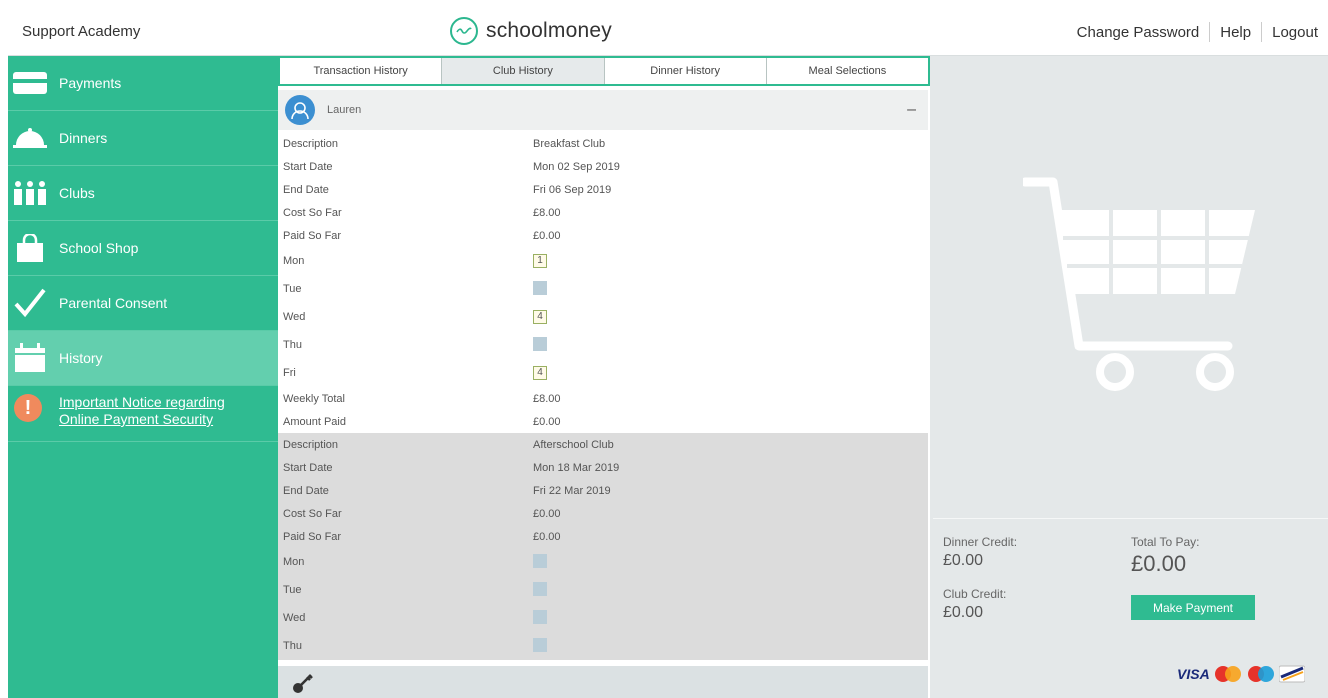 The width and height of the screenshot is (1328, 698). Describe the element at coordinates (143, 248) in the screenshot. I see `sidebar-item-school-shop: School Shop` at that location.